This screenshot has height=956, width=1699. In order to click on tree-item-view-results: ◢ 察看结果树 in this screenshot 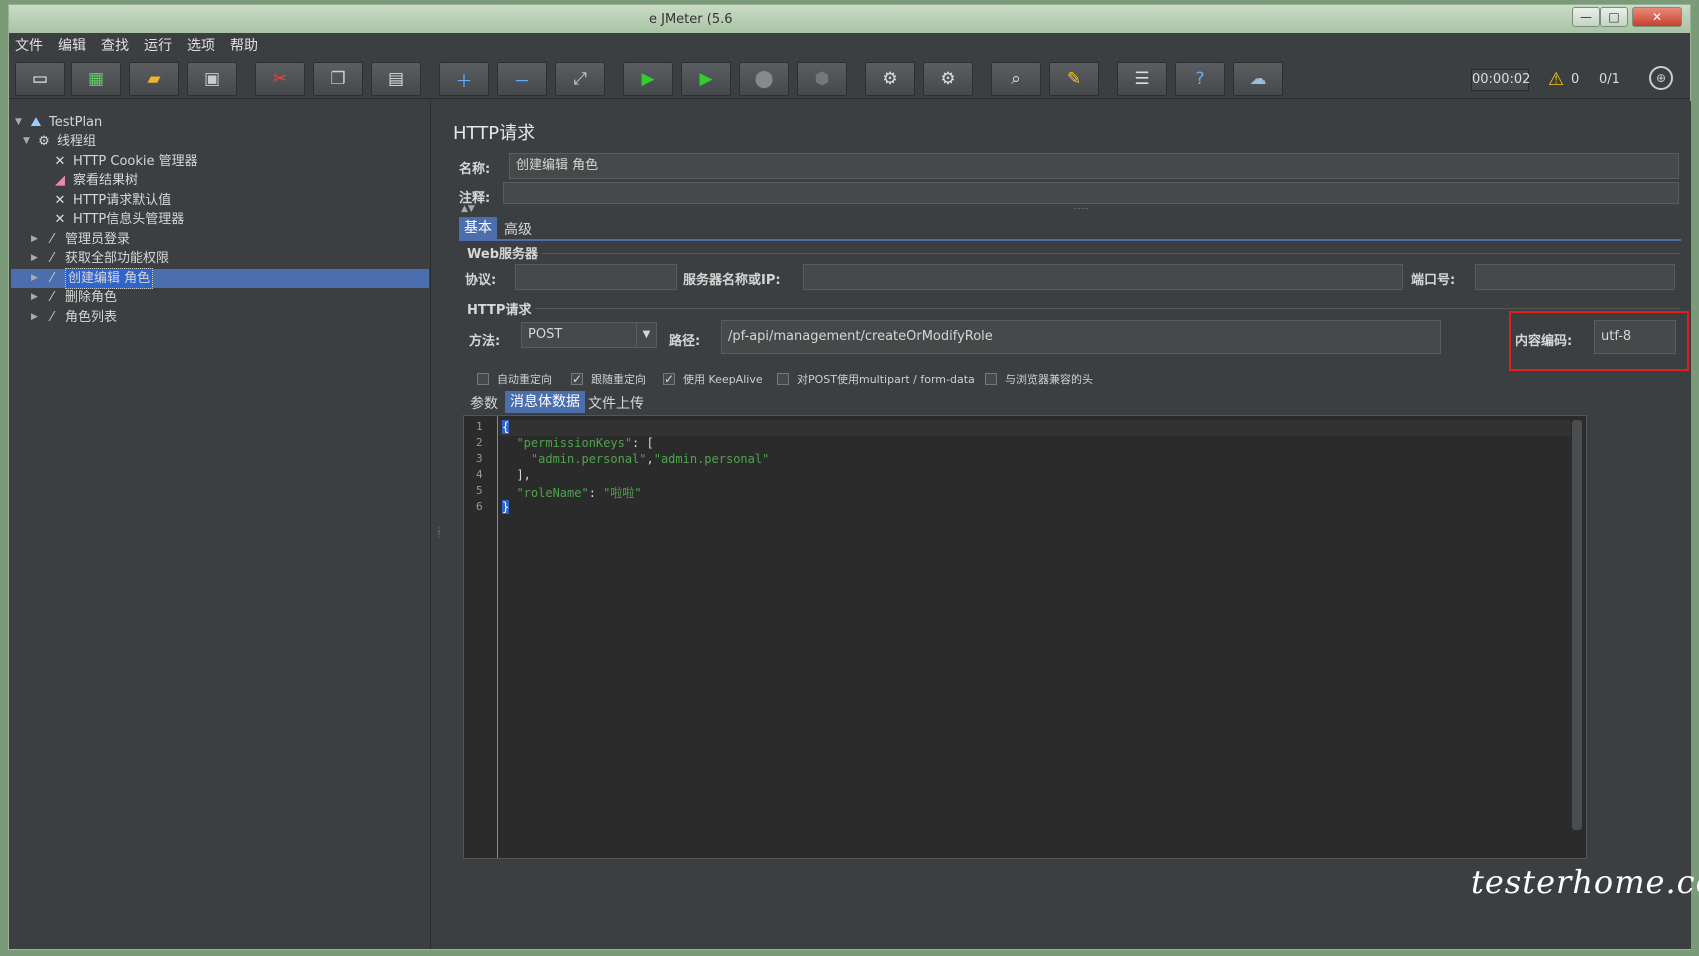, I will do `click(88, 180)`.